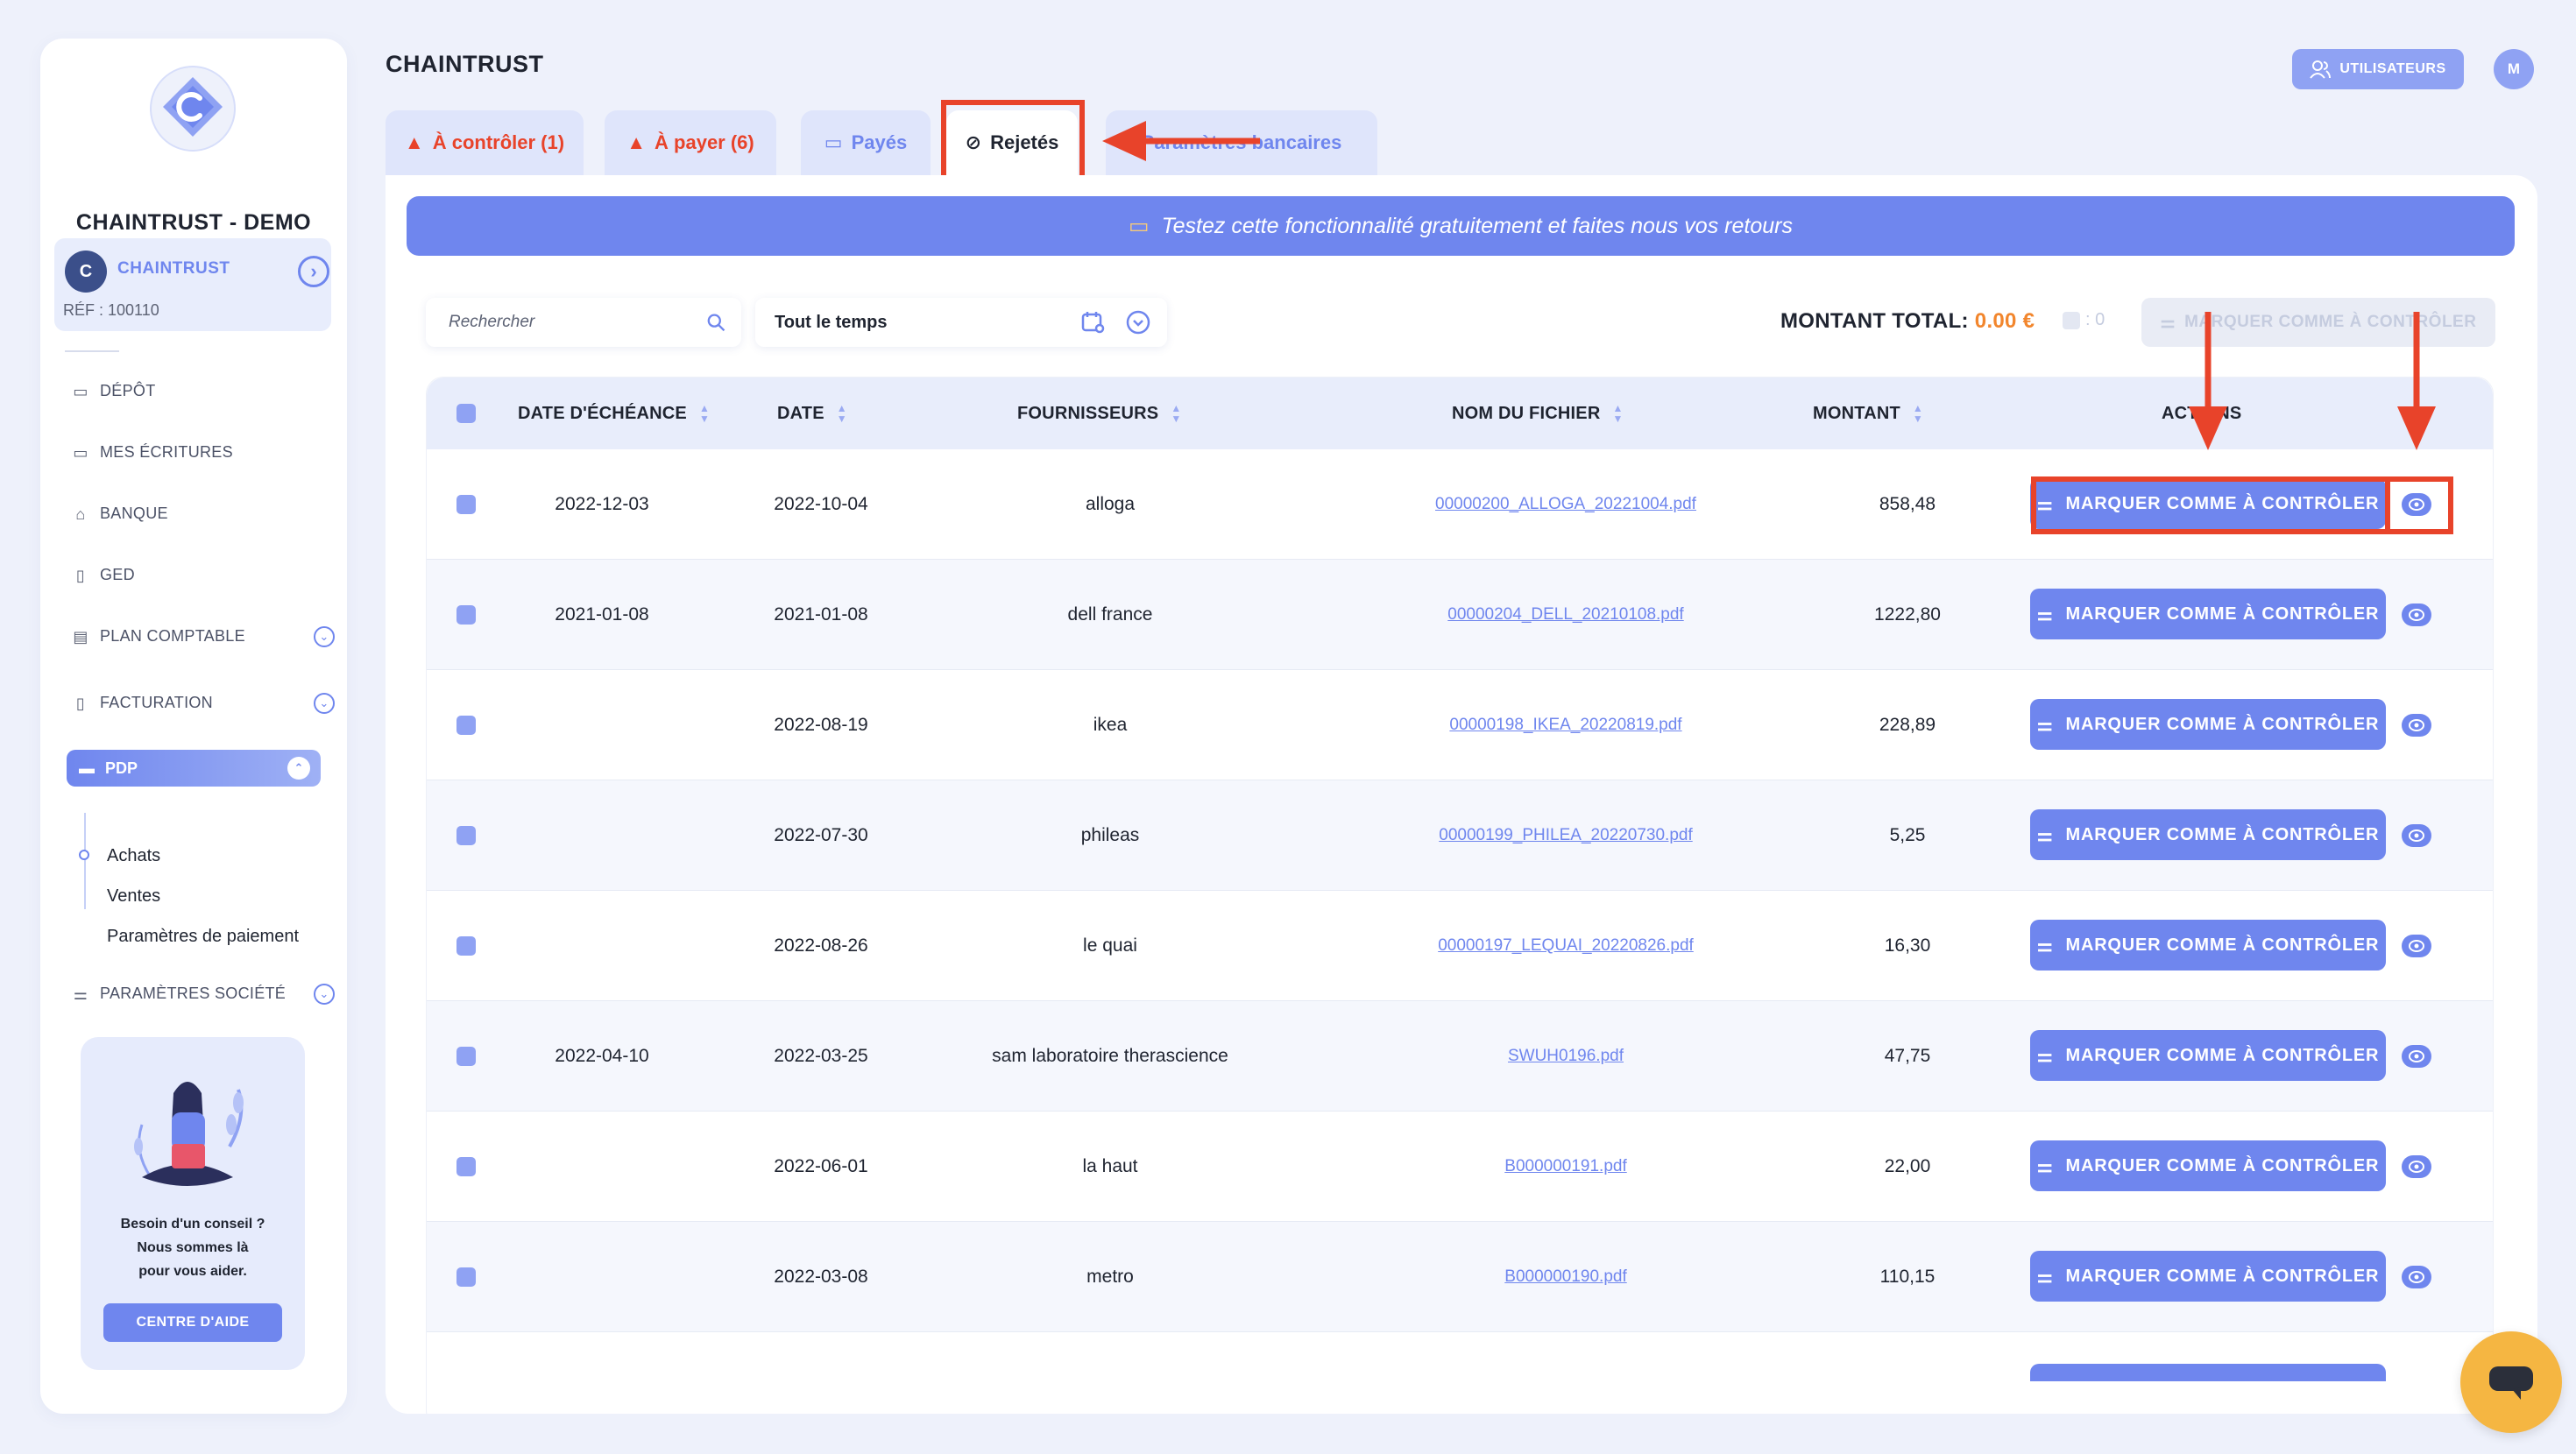  Describe the element at coordinates (879, 142) in the screenshot. I see `tab-label: Payés` at that location.